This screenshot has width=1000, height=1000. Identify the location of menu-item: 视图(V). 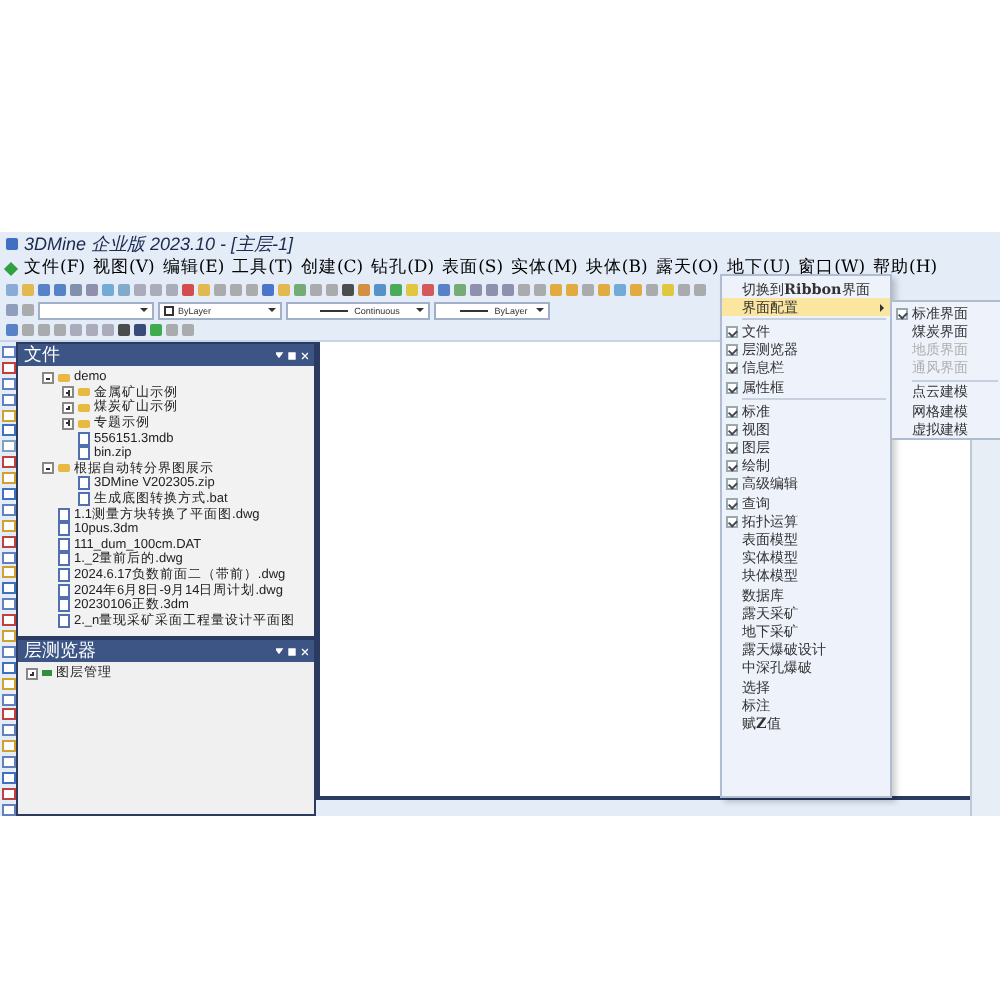
(124, 268).